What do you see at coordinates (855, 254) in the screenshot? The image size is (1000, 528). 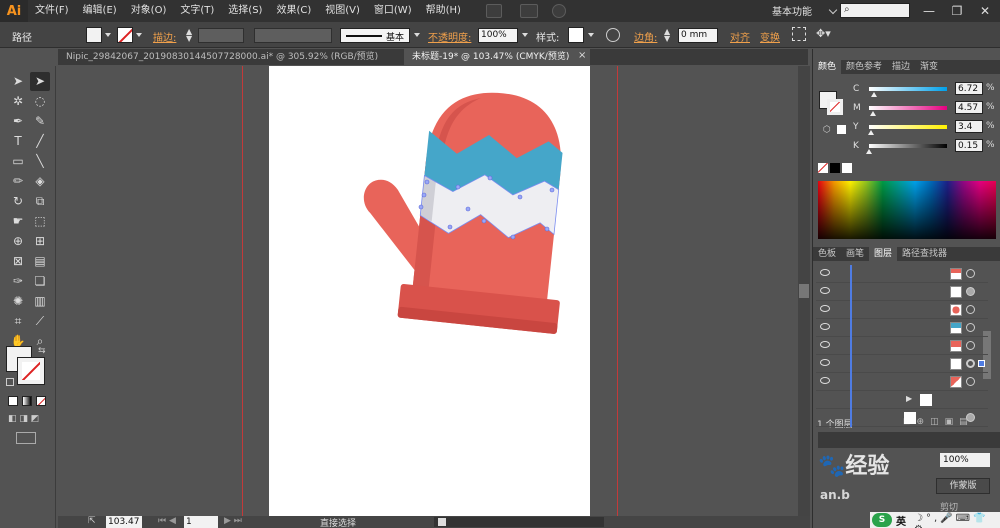 I see `tab-brushes: 画笔` at bounding box center [855, 254].